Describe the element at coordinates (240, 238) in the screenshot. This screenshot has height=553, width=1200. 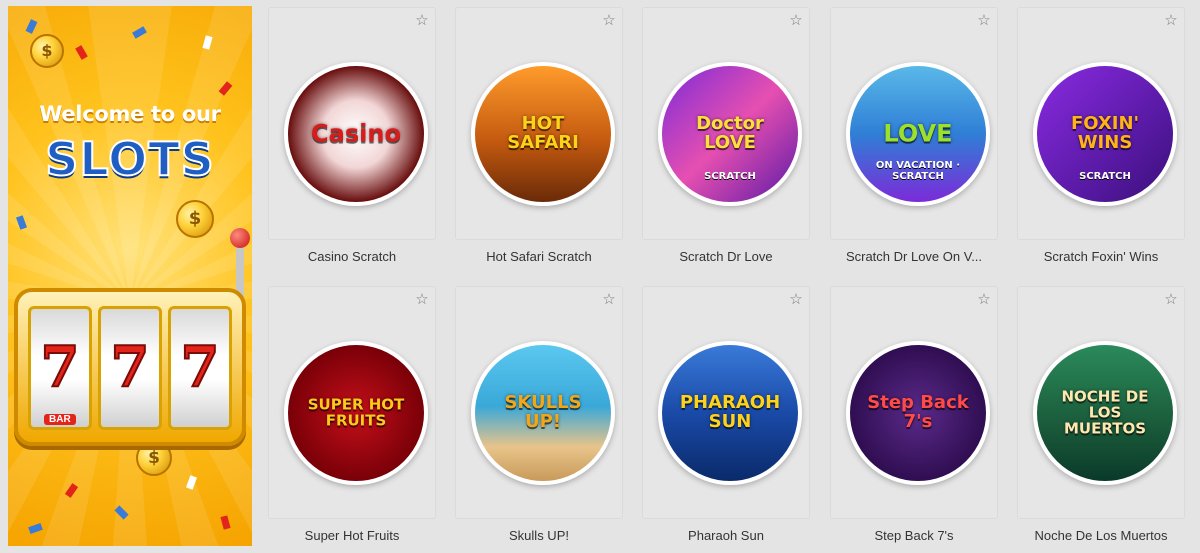
I see `slot-lever-knob` at that location.